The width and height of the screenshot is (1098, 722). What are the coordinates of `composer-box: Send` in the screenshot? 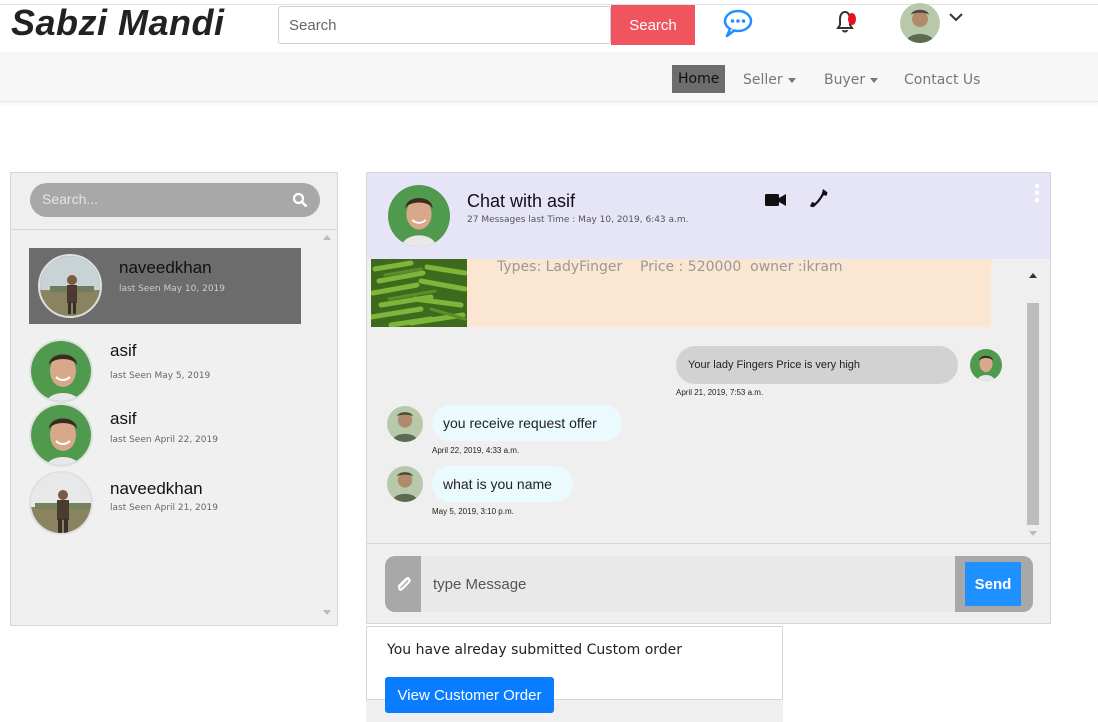 It's located at (709, 584).